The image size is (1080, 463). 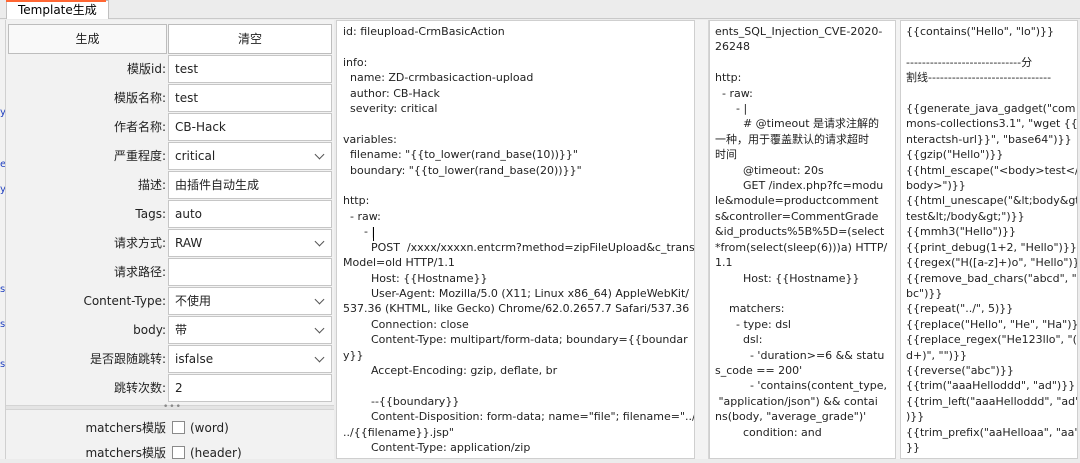 I want to click on code-line: - 'duration>=6 && statu, so click(x=800, y=355).